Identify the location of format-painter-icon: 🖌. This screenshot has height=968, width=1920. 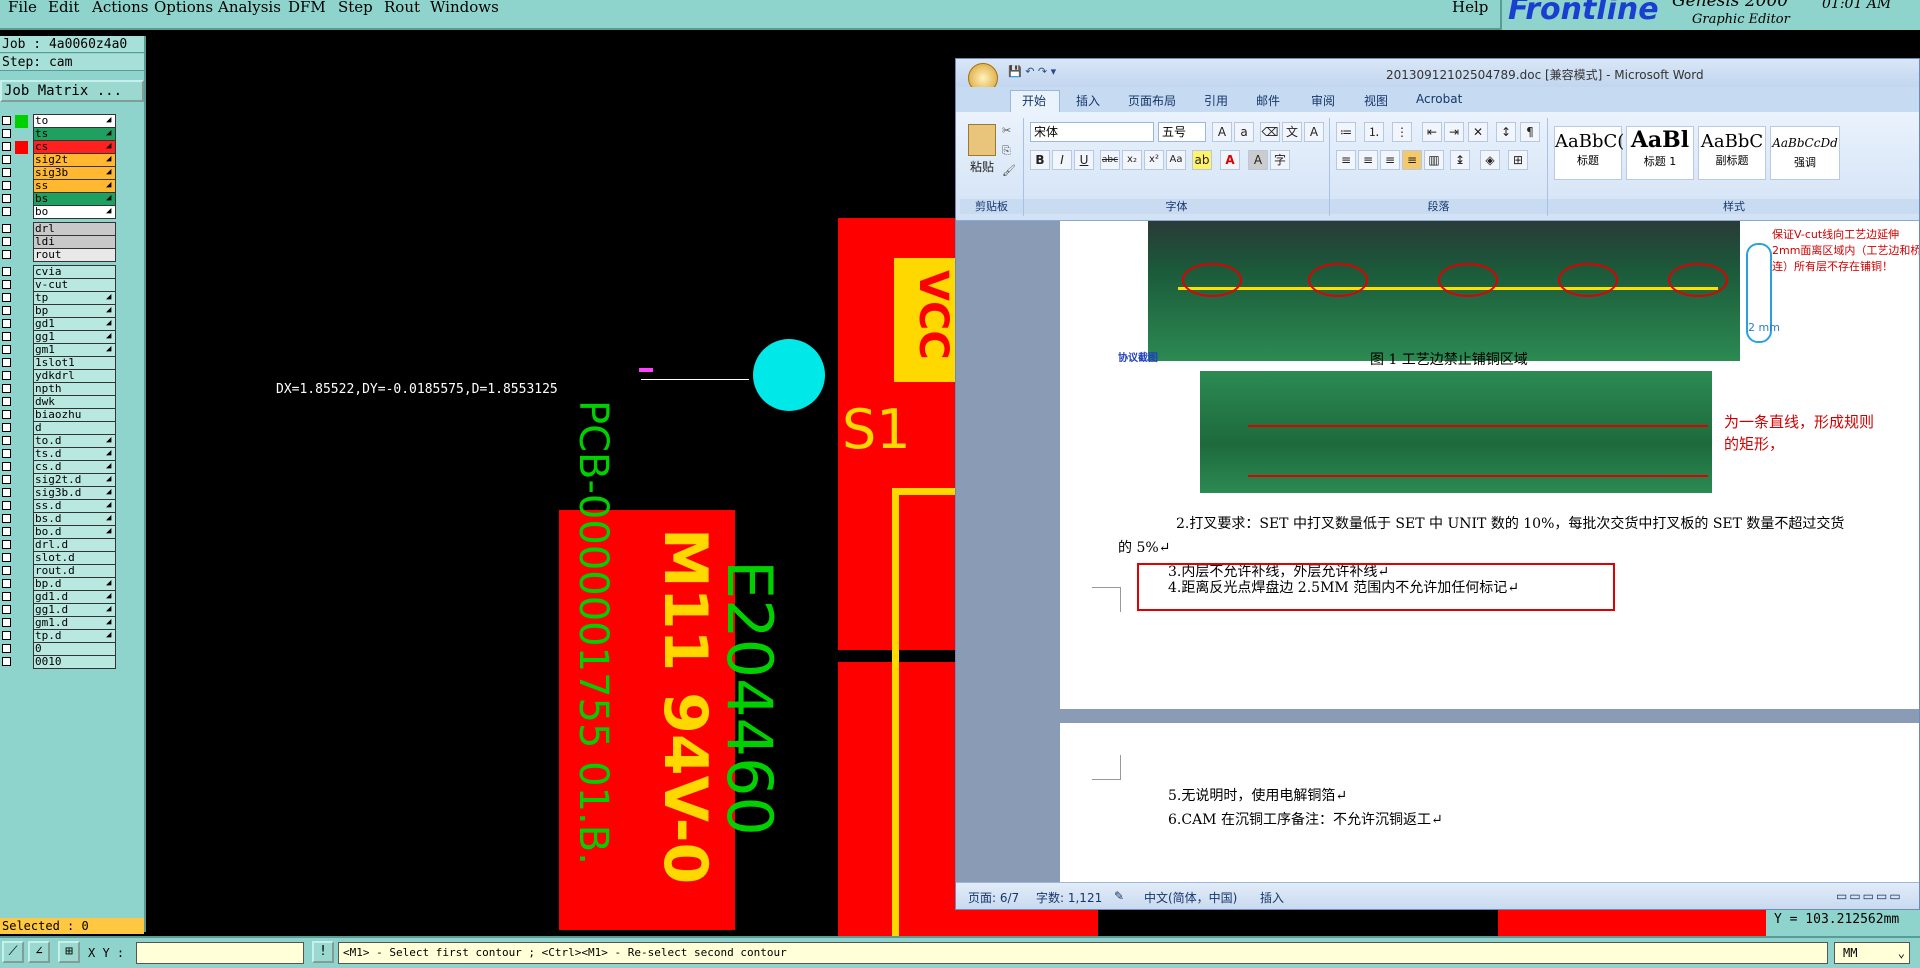
(1009, 170).